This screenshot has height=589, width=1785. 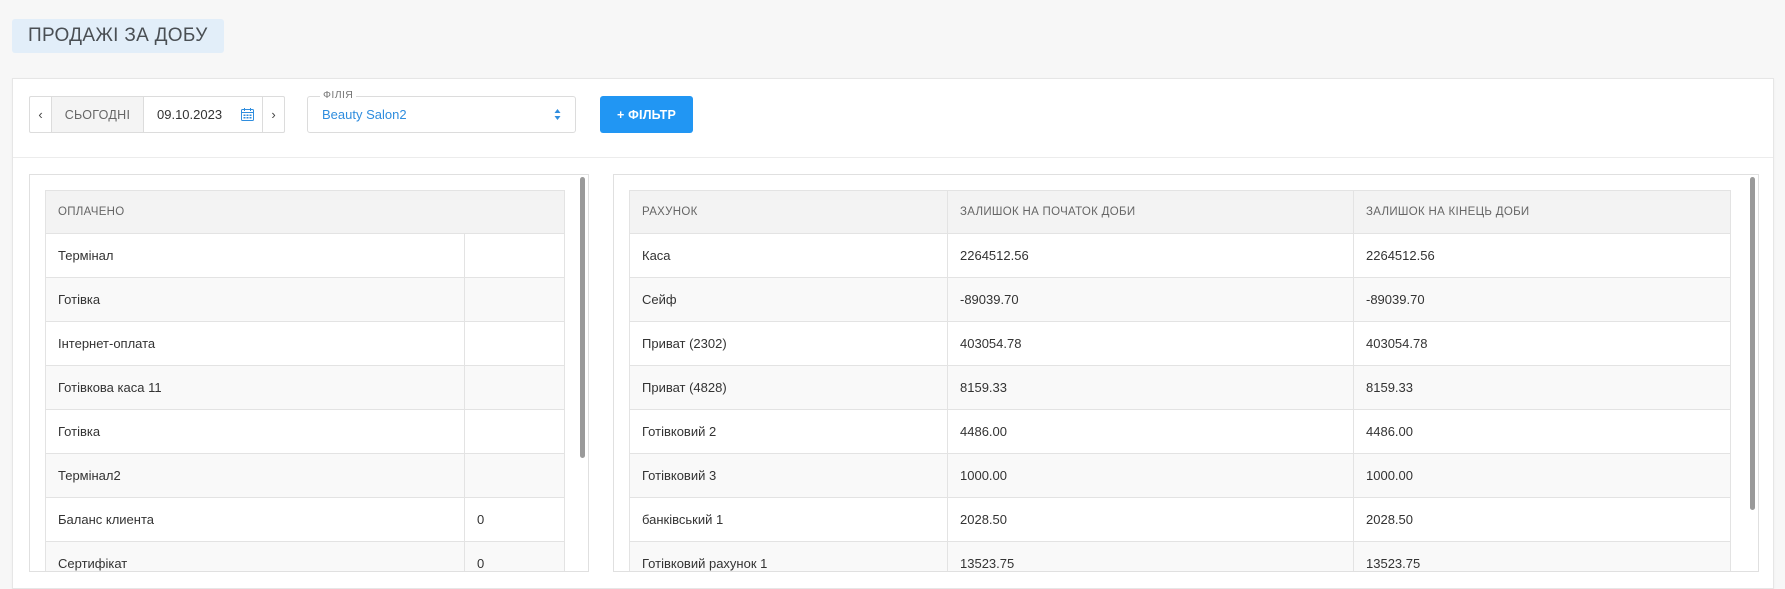 What do you see at coordinates (788, 212) in the screenshot?
I see `account-header: РАХУНОК` at bounding box center [788, 212].